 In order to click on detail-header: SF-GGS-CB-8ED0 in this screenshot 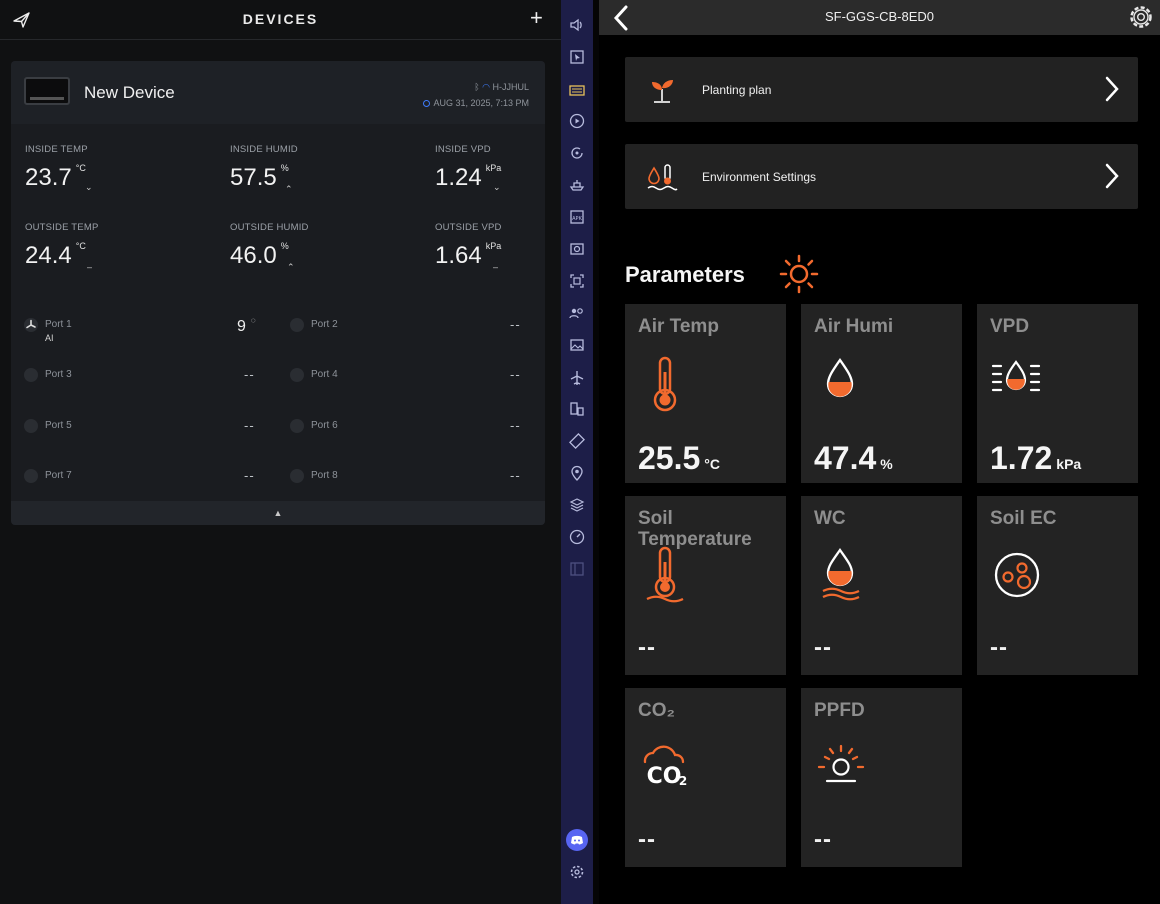, I will do `click(879, 17)`.